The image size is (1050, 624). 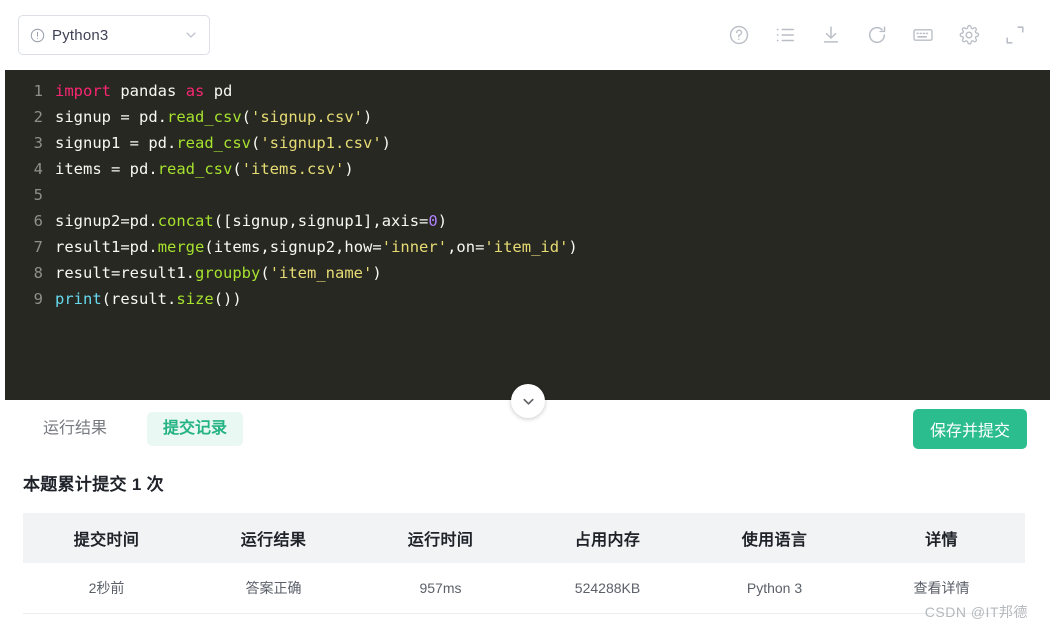 I want to click on table-body: 2秒前 答案正确 957ms 524288KB Python 3 查看详情, so click(x=524, y=588).